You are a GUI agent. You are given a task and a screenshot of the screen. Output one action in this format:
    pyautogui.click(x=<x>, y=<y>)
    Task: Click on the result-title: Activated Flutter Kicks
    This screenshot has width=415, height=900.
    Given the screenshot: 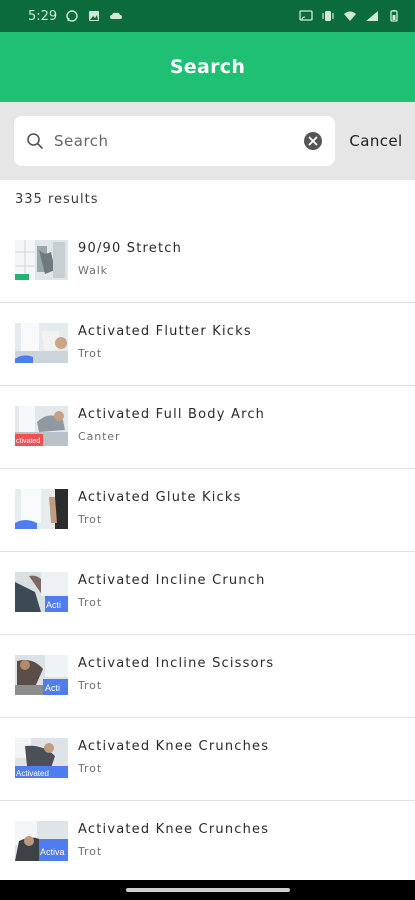 What is the action you would take?
    pyautogui.click(x=165, y=331)
    